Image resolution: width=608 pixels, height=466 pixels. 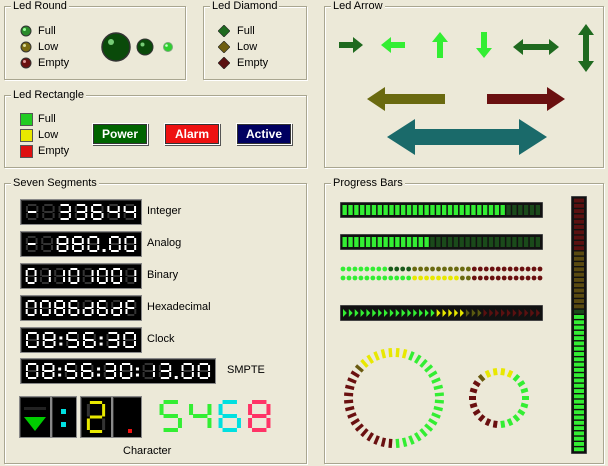 I want to click on power-button: Power, so click(x=120, y=134).